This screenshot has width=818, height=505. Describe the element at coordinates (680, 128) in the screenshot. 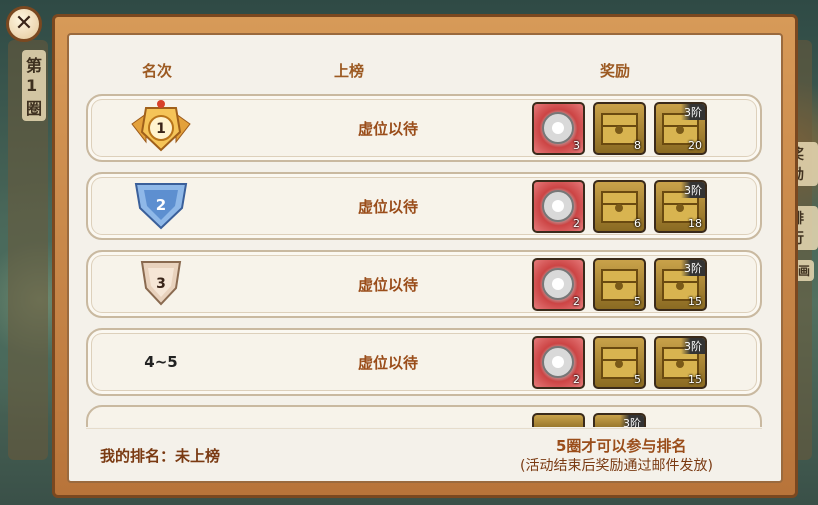

I see `reward-item: 3阶 20` at that location.